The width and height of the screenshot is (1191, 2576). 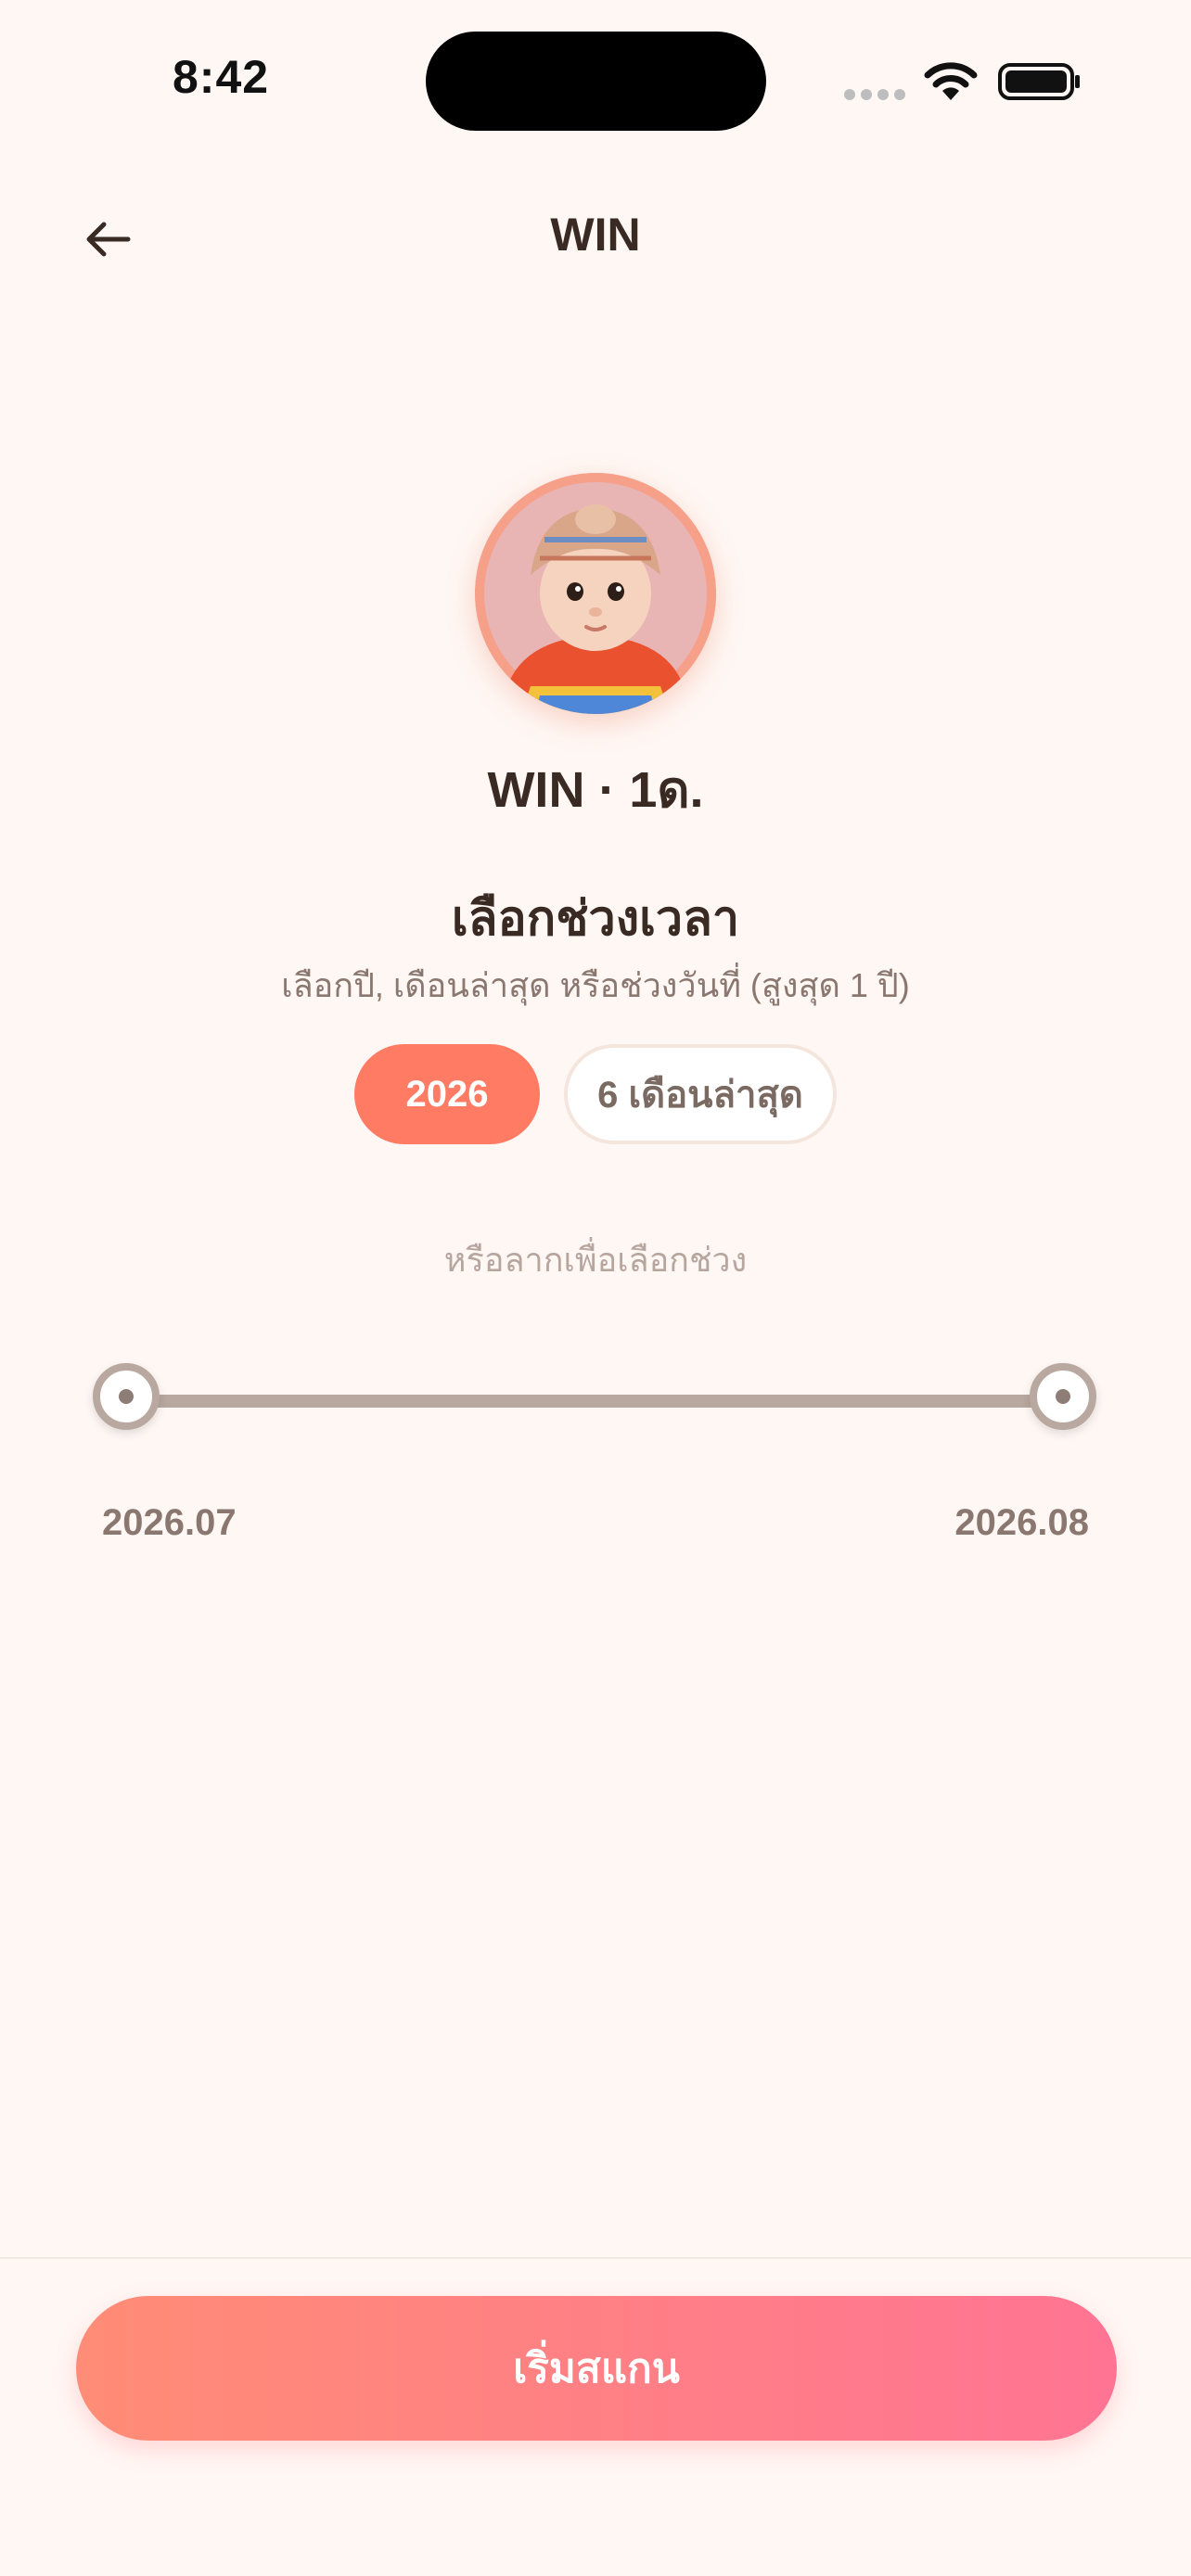 What do you see at coordinates (1039, 81) in the screenshot?
I see `battery-icon` at bounding box center [1039, 81].